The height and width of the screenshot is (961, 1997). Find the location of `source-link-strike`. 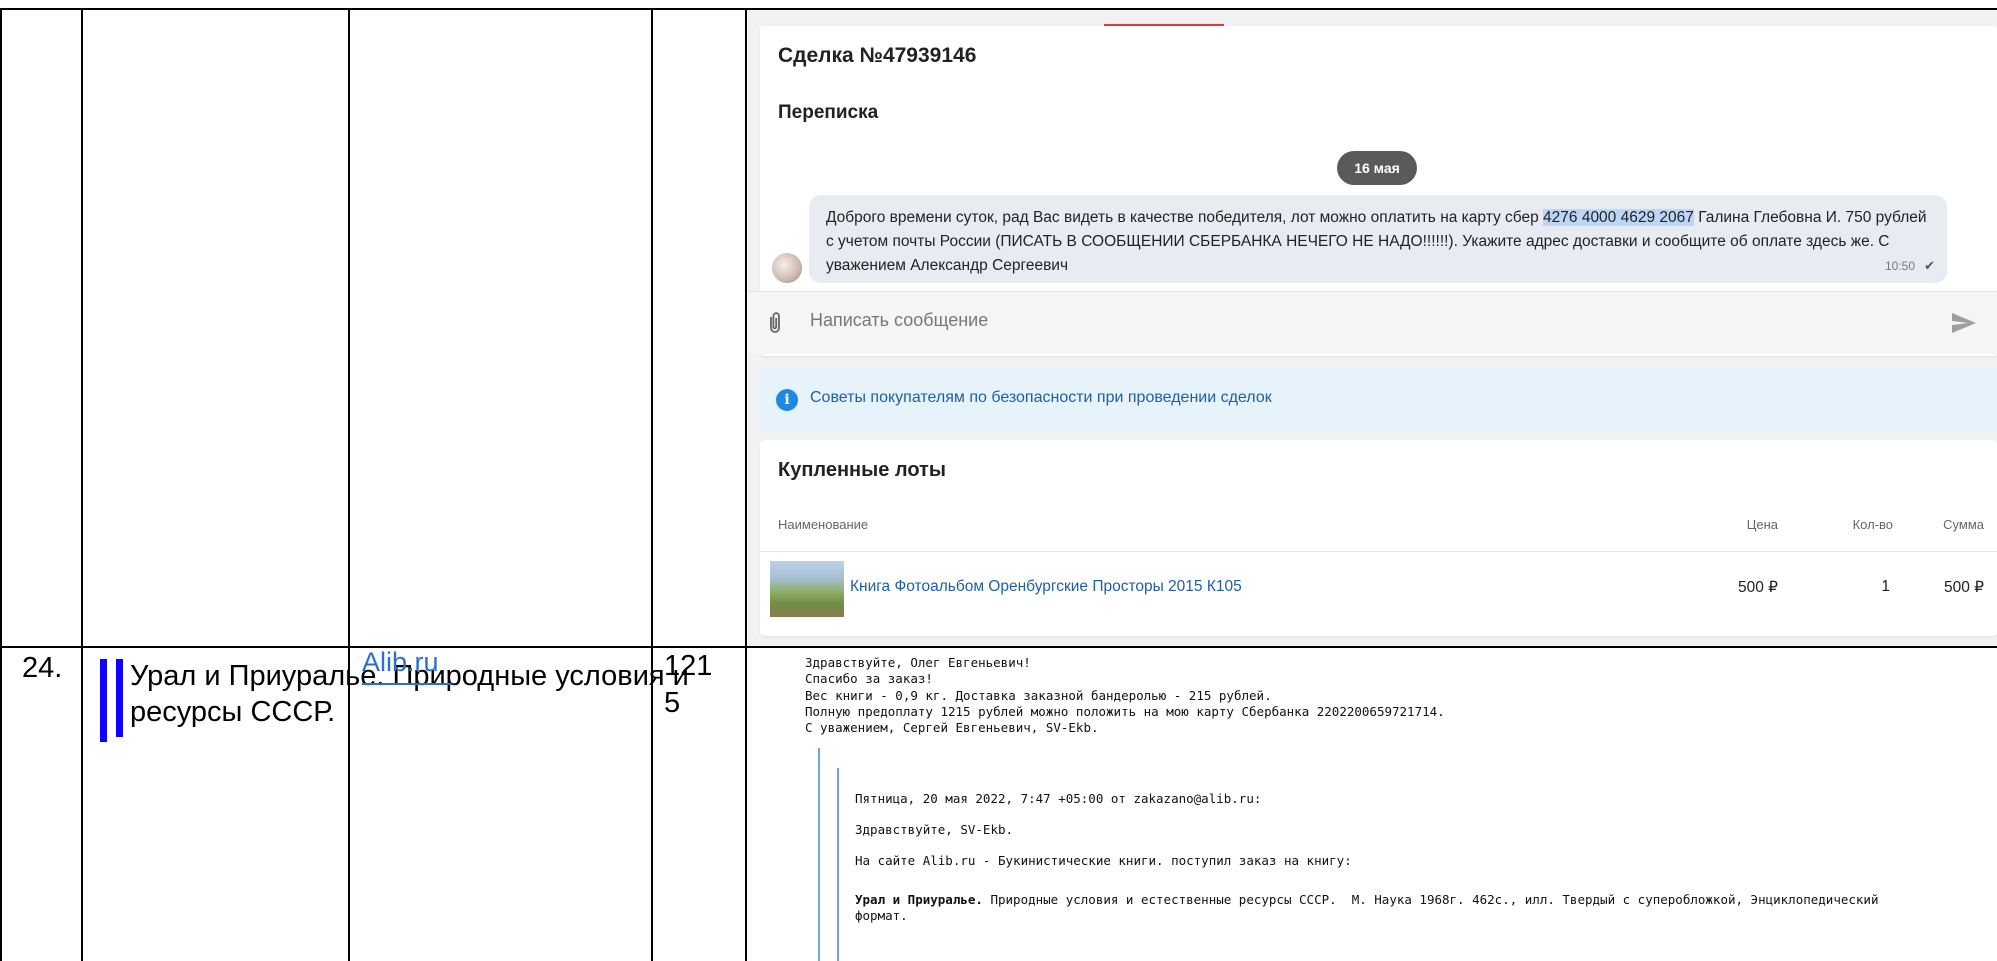

source-link-strike is located at coordinates (407, 684).